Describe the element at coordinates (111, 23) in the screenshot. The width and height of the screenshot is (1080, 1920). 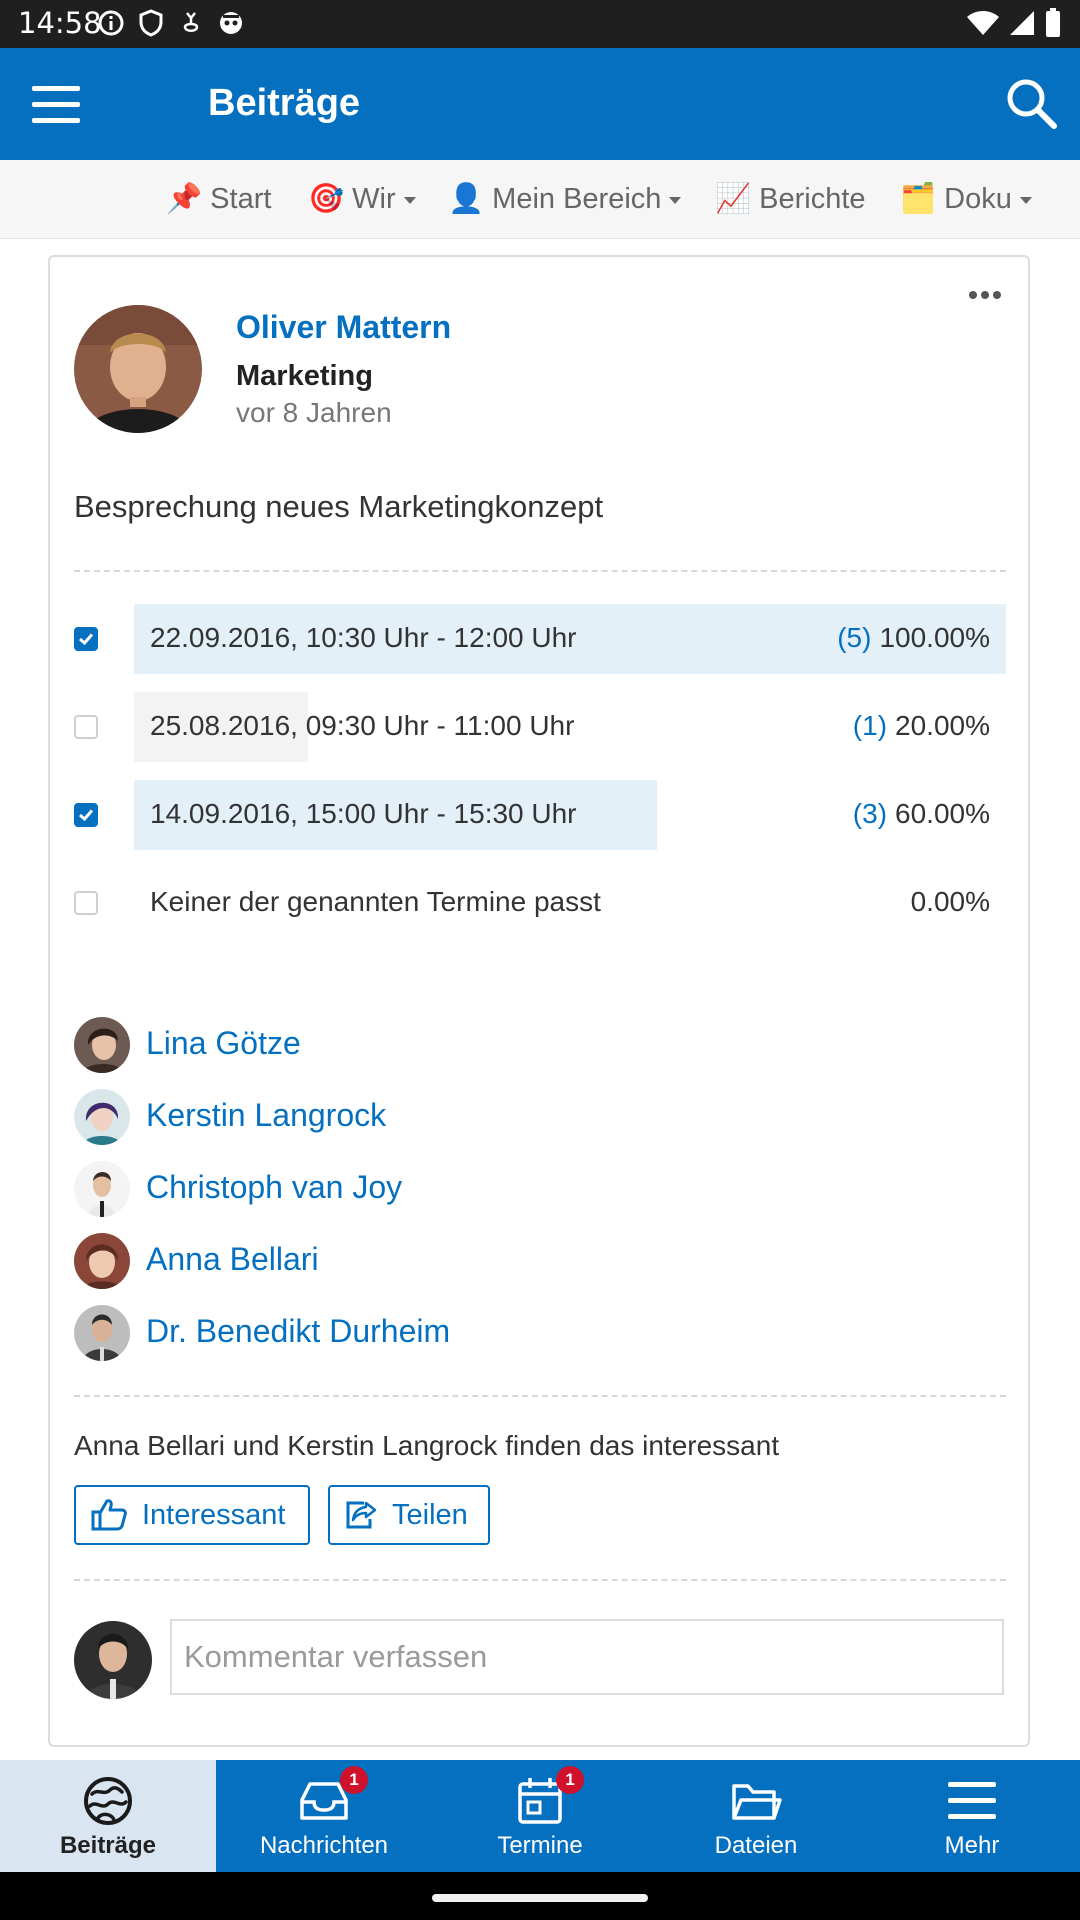
I see `info-icon` at that location.